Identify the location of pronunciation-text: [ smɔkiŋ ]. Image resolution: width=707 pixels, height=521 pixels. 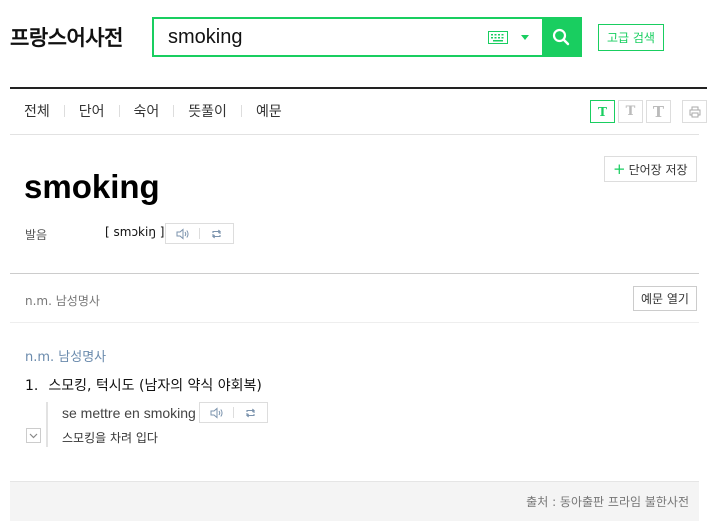
(135, 232).